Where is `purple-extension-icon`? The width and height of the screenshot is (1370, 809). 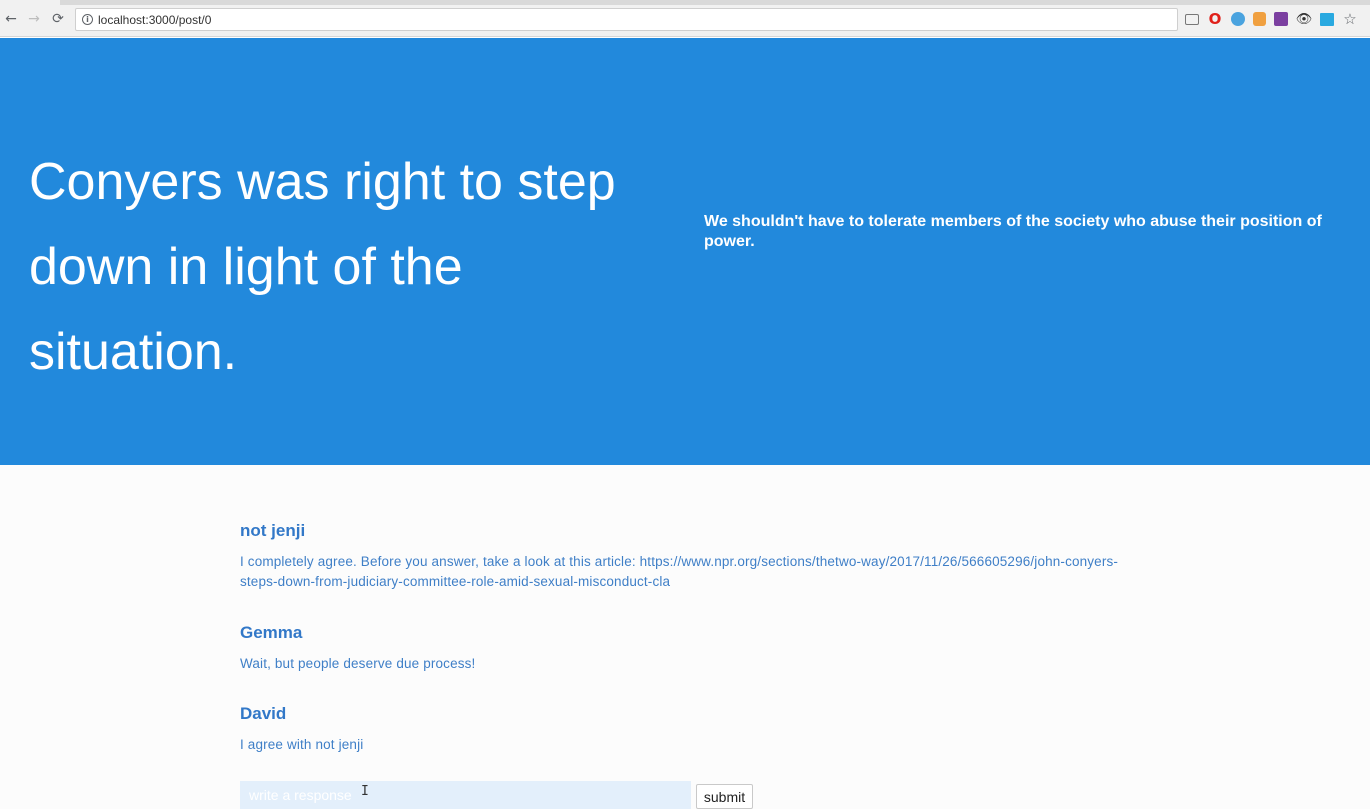
purple-extension-icon is located at coordinates (1281, 19).